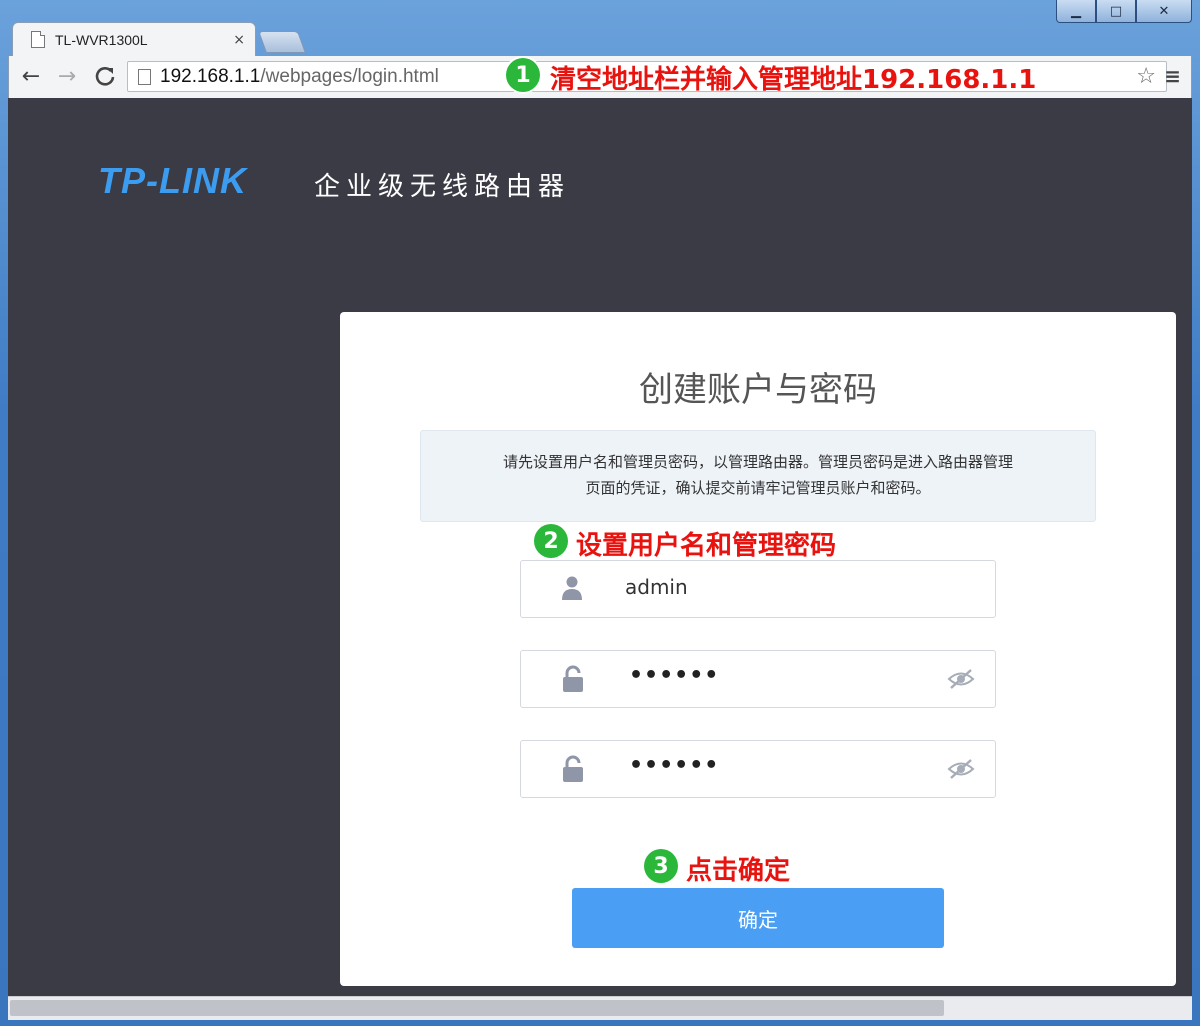  Describe the element at coordinates (210, 76) in the screenshot. I see `url-host: 192.168.1.1` at that location.